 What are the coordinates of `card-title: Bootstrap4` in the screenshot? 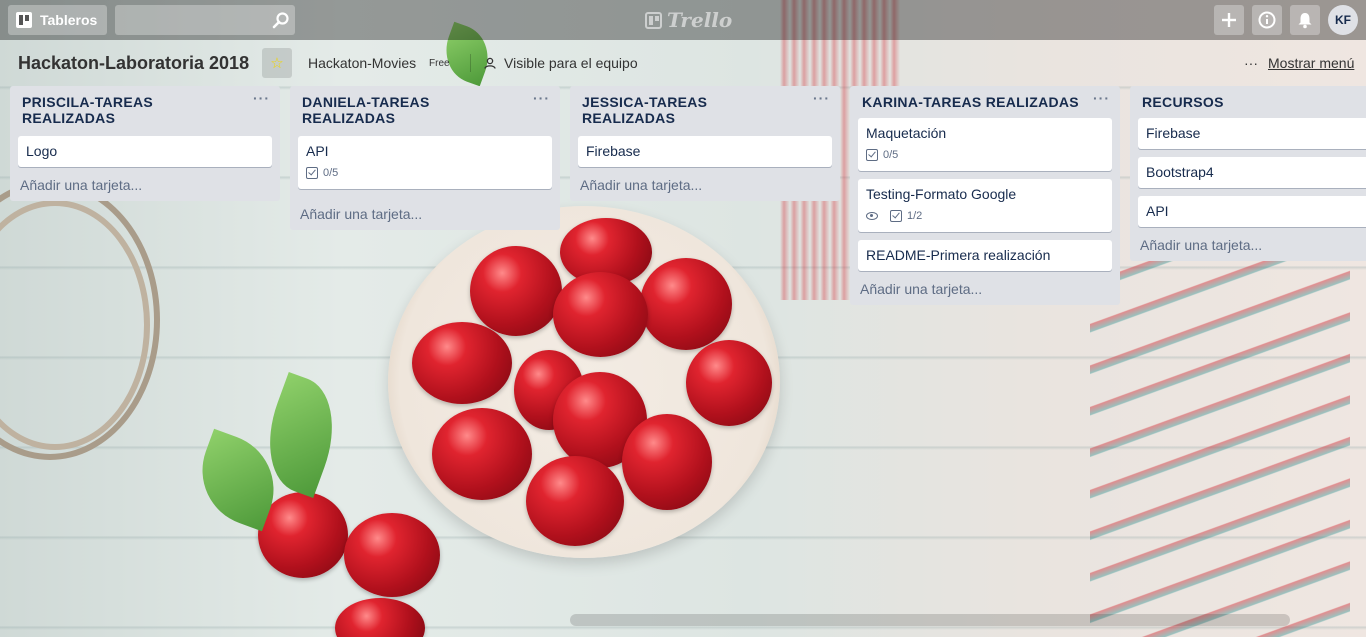 It's located at (1180, 172).